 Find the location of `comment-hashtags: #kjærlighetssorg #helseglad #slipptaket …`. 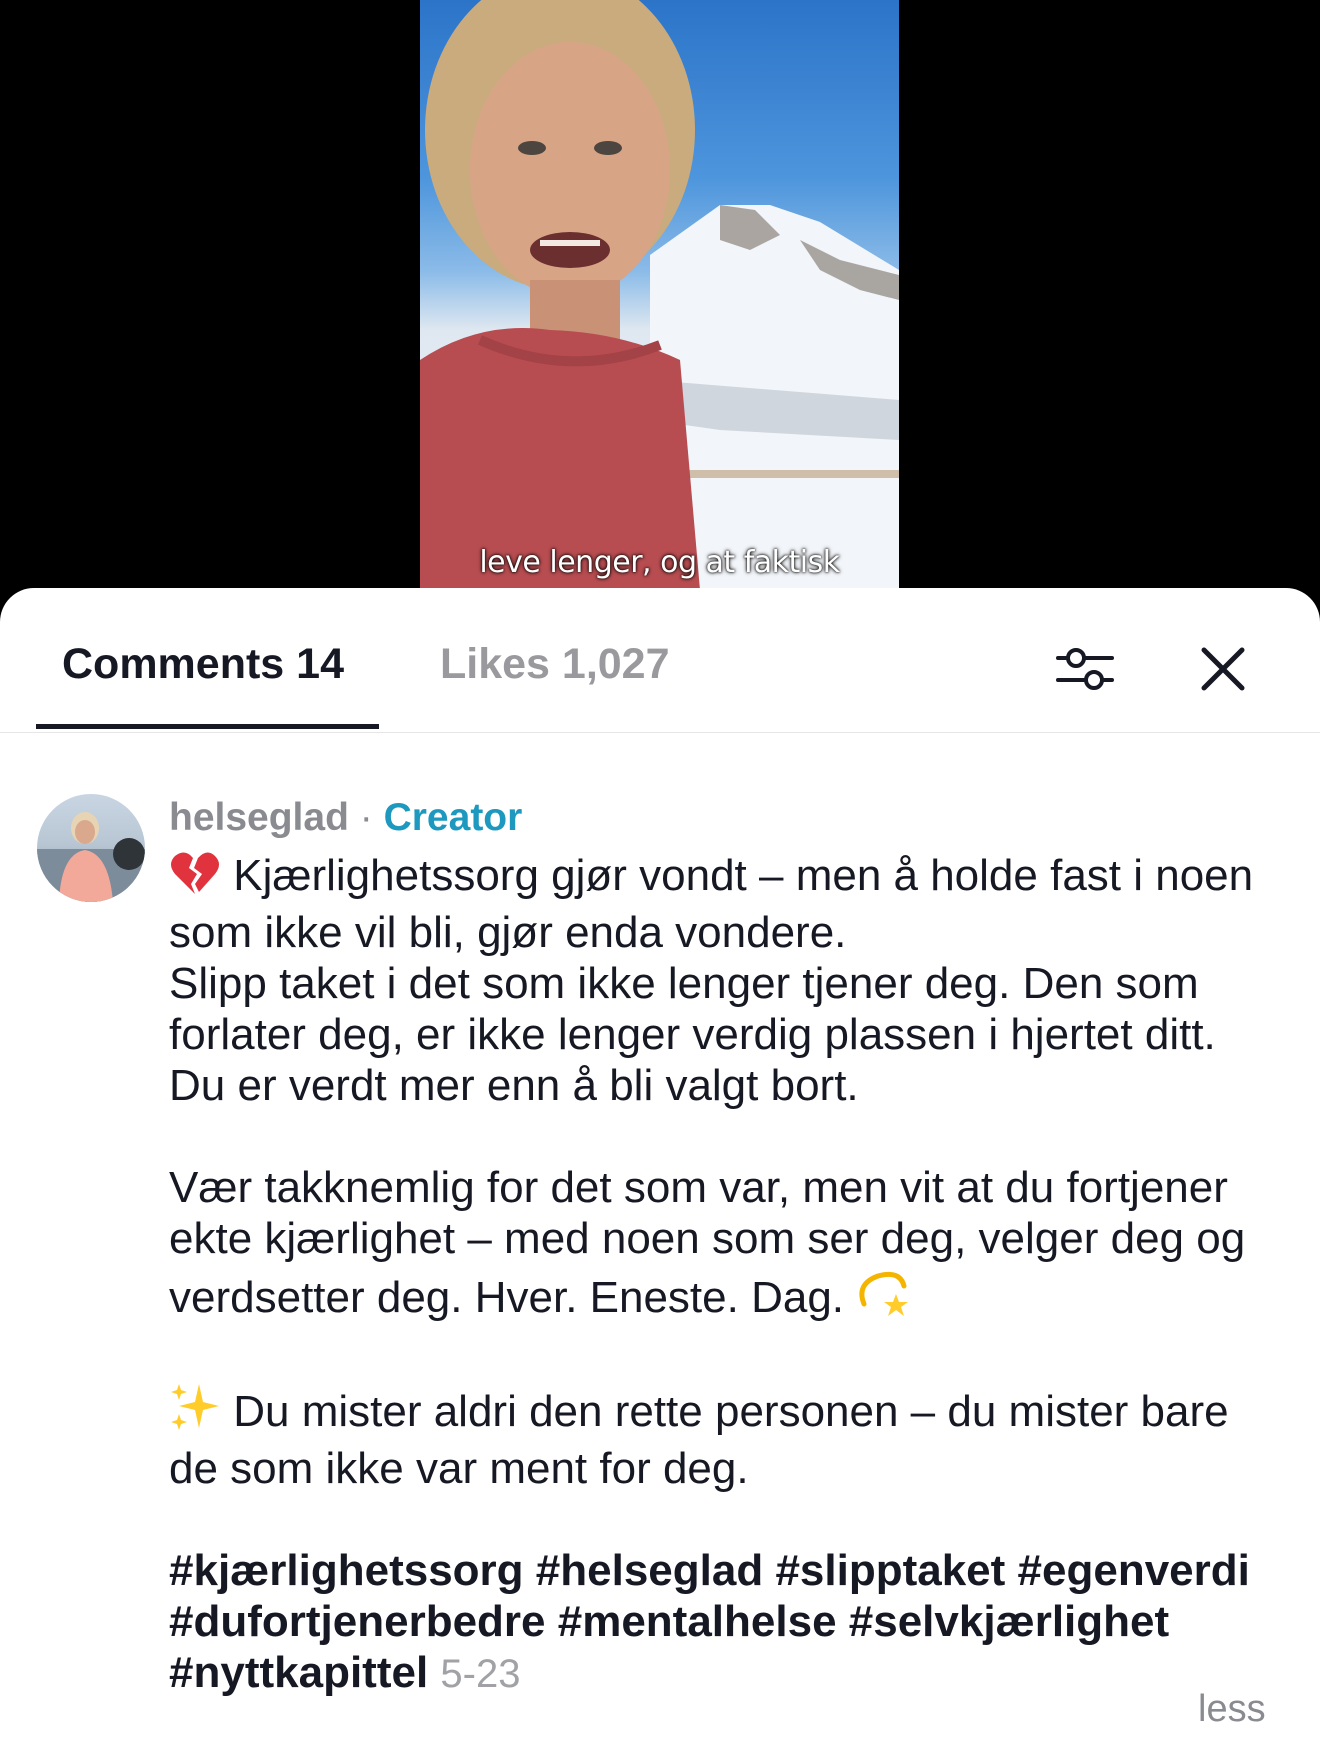

comment-hashtags: #kjærlighetssorg #helseglad #slipptaket … is located at coordinates (724, 1622).